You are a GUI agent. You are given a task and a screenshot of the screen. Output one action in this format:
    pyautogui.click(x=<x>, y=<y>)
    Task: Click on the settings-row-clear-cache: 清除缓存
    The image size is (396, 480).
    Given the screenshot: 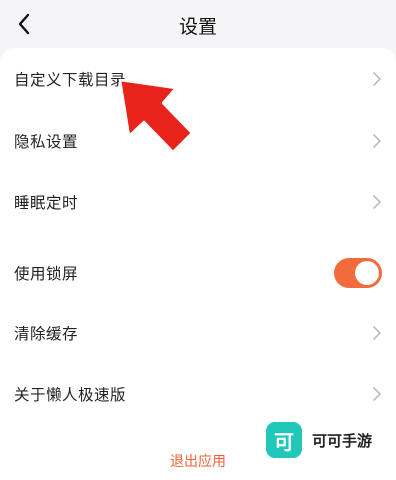 What is the action you would take?
    pyautogui.click(x=198, y=333)
    